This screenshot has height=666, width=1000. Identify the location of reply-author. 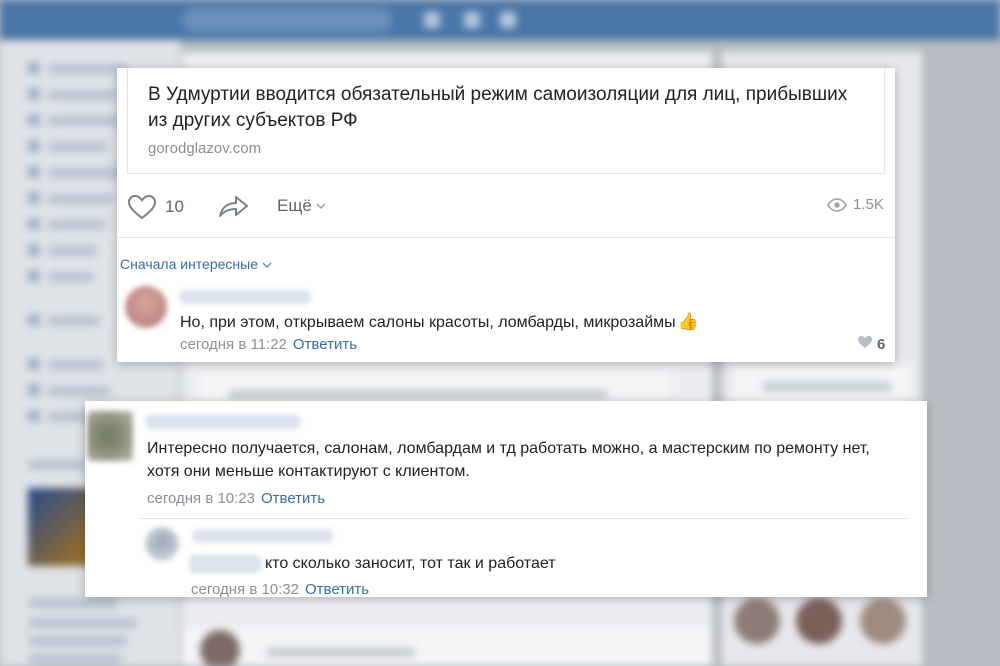
(263, 536).